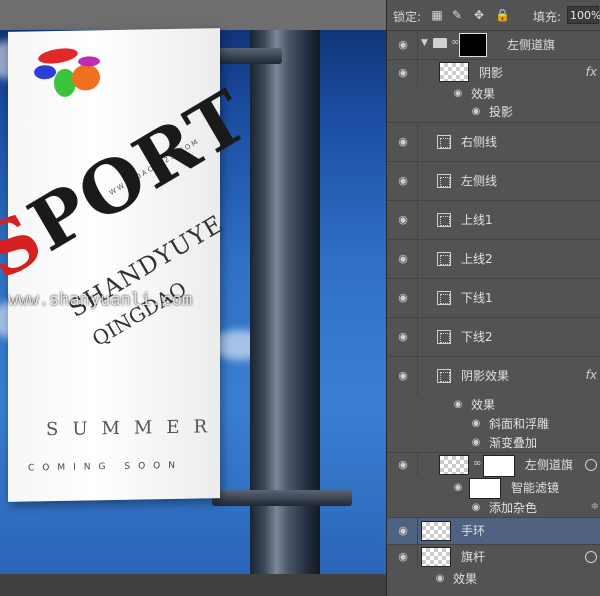 This screenshot has width=600, height=596. I want to click on chevron-down-icon: ▼, so click(424, 43).